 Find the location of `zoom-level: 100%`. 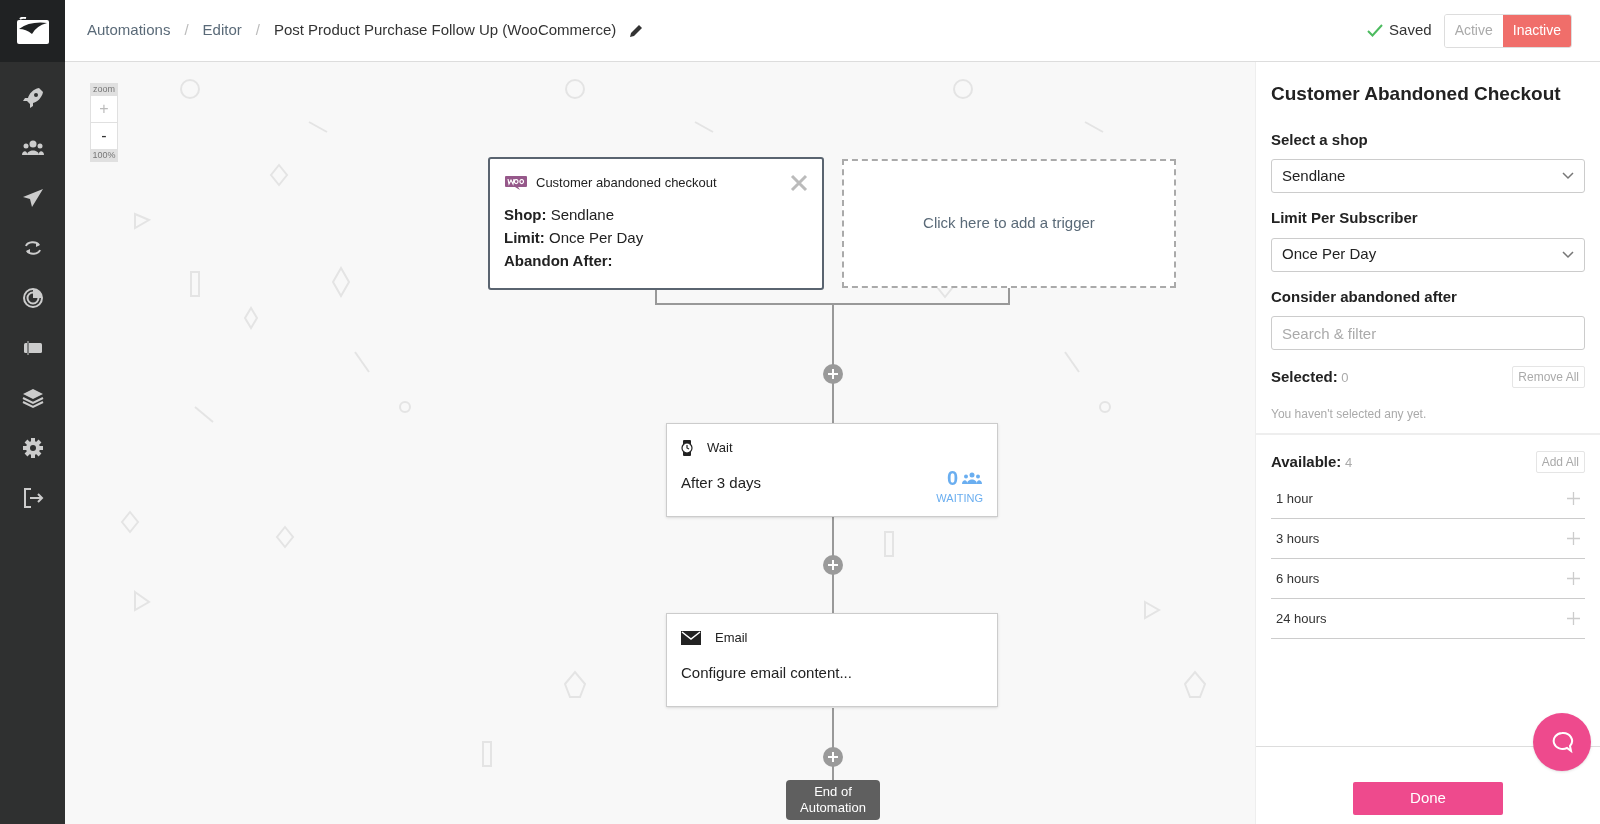

zoom-level: 100% is located at coordinates (104, 155).